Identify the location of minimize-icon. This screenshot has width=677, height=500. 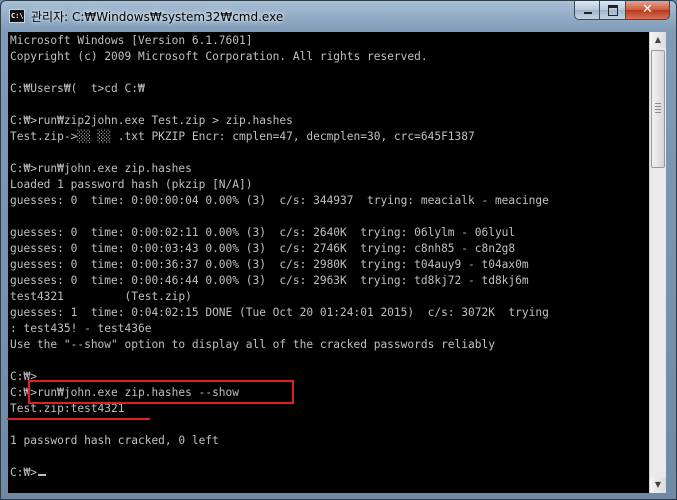
(588, 13).